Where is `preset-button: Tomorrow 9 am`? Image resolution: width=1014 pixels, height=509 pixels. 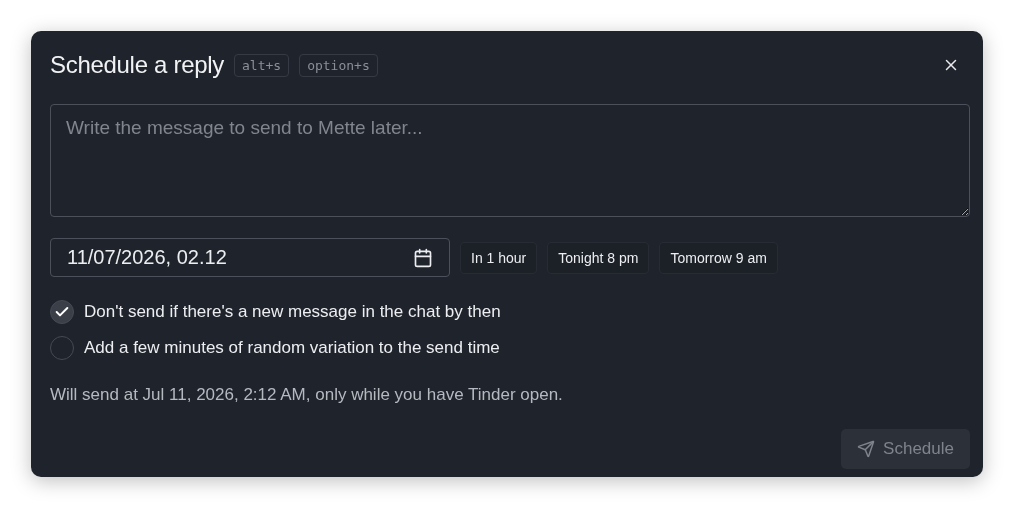 preset-button: Tomorrow 9 am is located at coordinates (718, 257).